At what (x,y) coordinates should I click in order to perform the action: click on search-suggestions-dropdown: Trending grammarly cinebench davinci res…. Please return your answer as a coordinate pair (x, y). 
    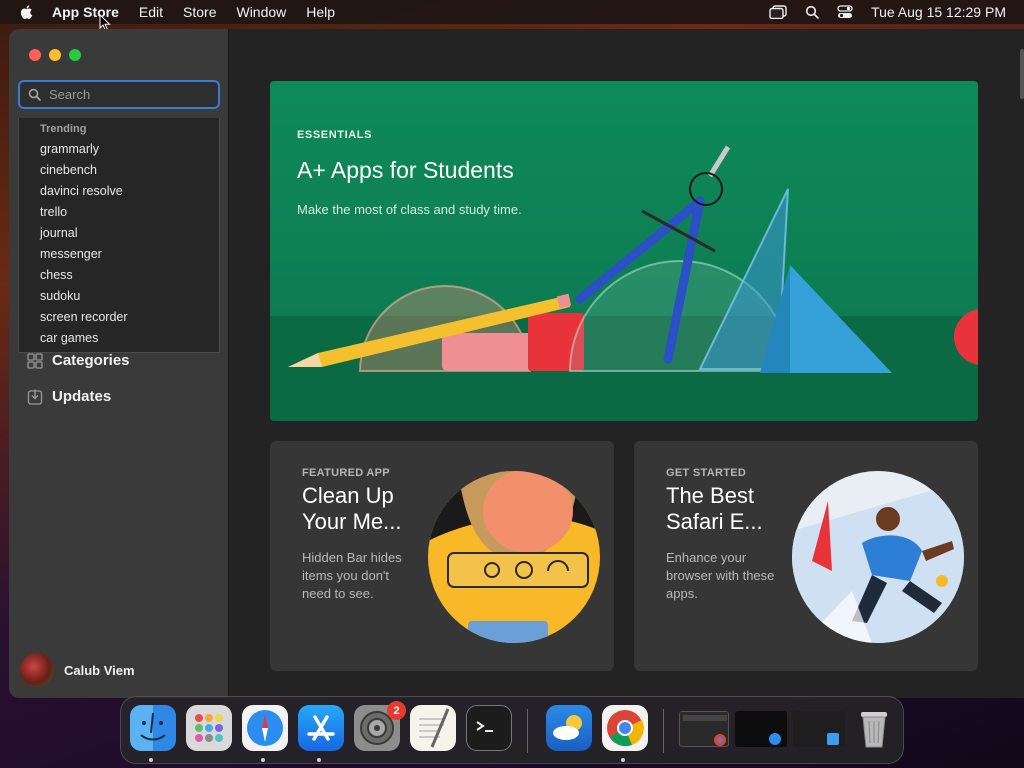
    Looking at the image, I should click on (119, 235).